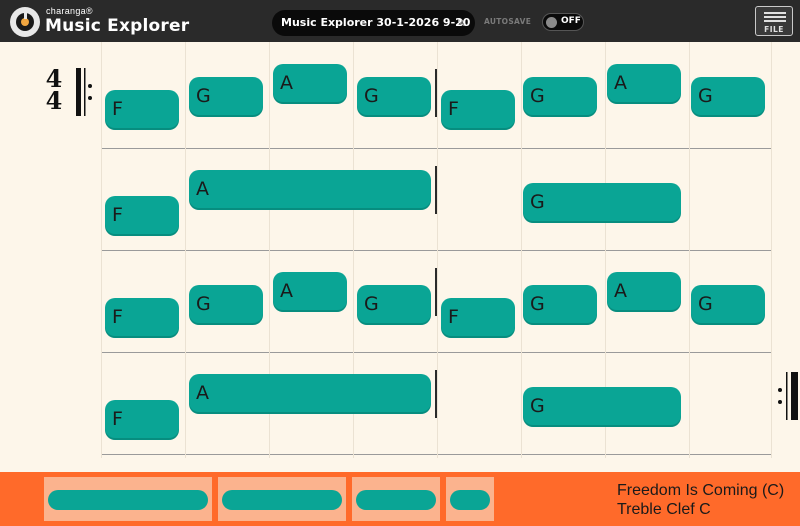  I want to click on charanga-logo-icon, so click(25, 22).